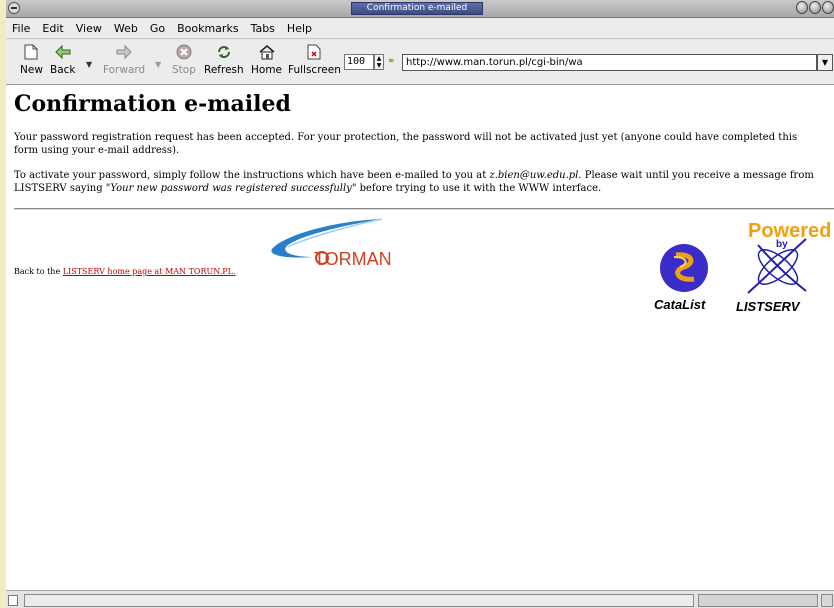 The image size is (834, 608). Describe the element at coordinates (379, 62) in the screenshot. I see `zoom-stepper-icon: ▲ ▼` at that location.